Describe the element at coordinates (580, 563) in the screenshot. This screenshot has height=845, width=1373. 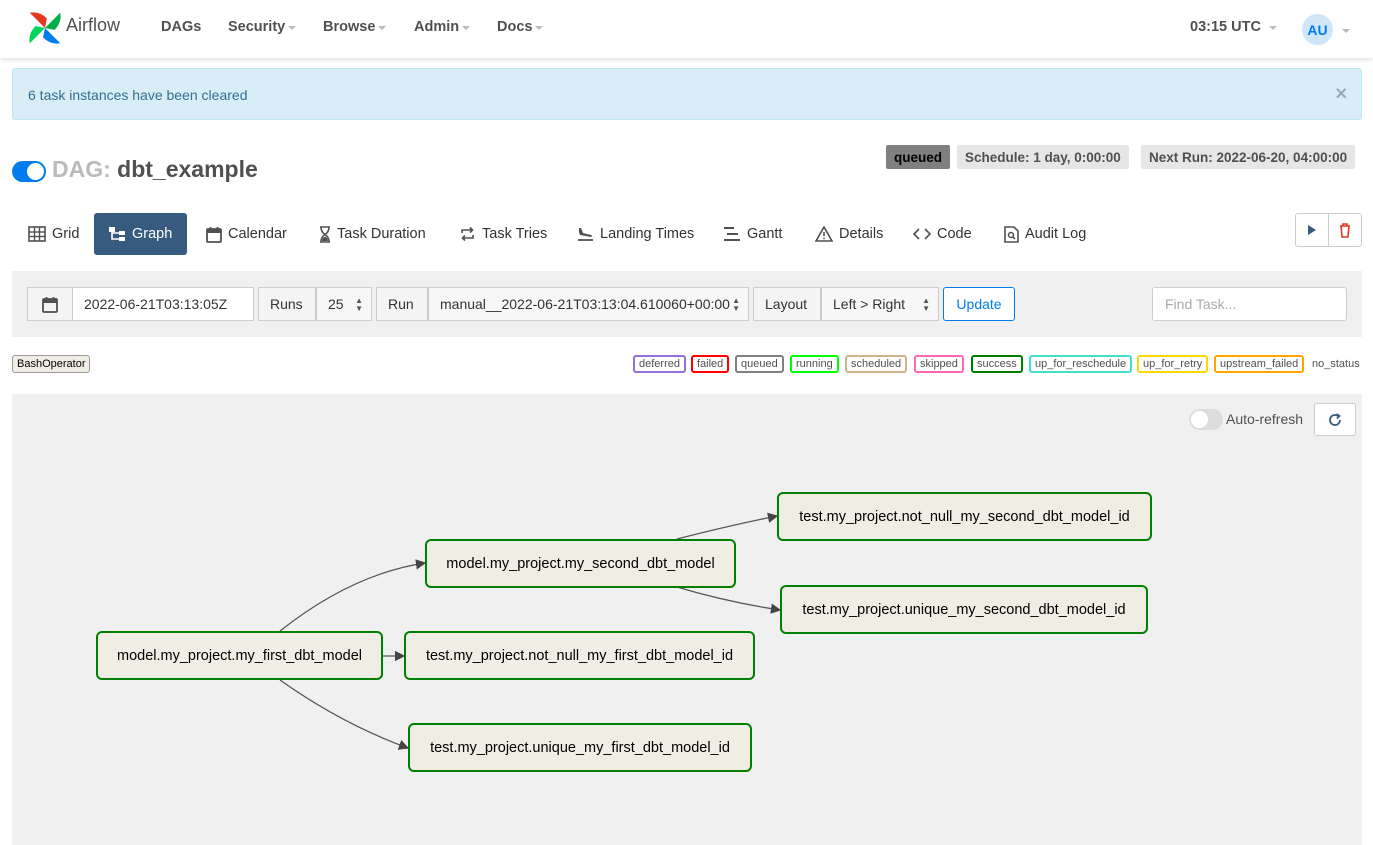
I see `task-node: model.my_project.my_second_dbt_model` at that location.